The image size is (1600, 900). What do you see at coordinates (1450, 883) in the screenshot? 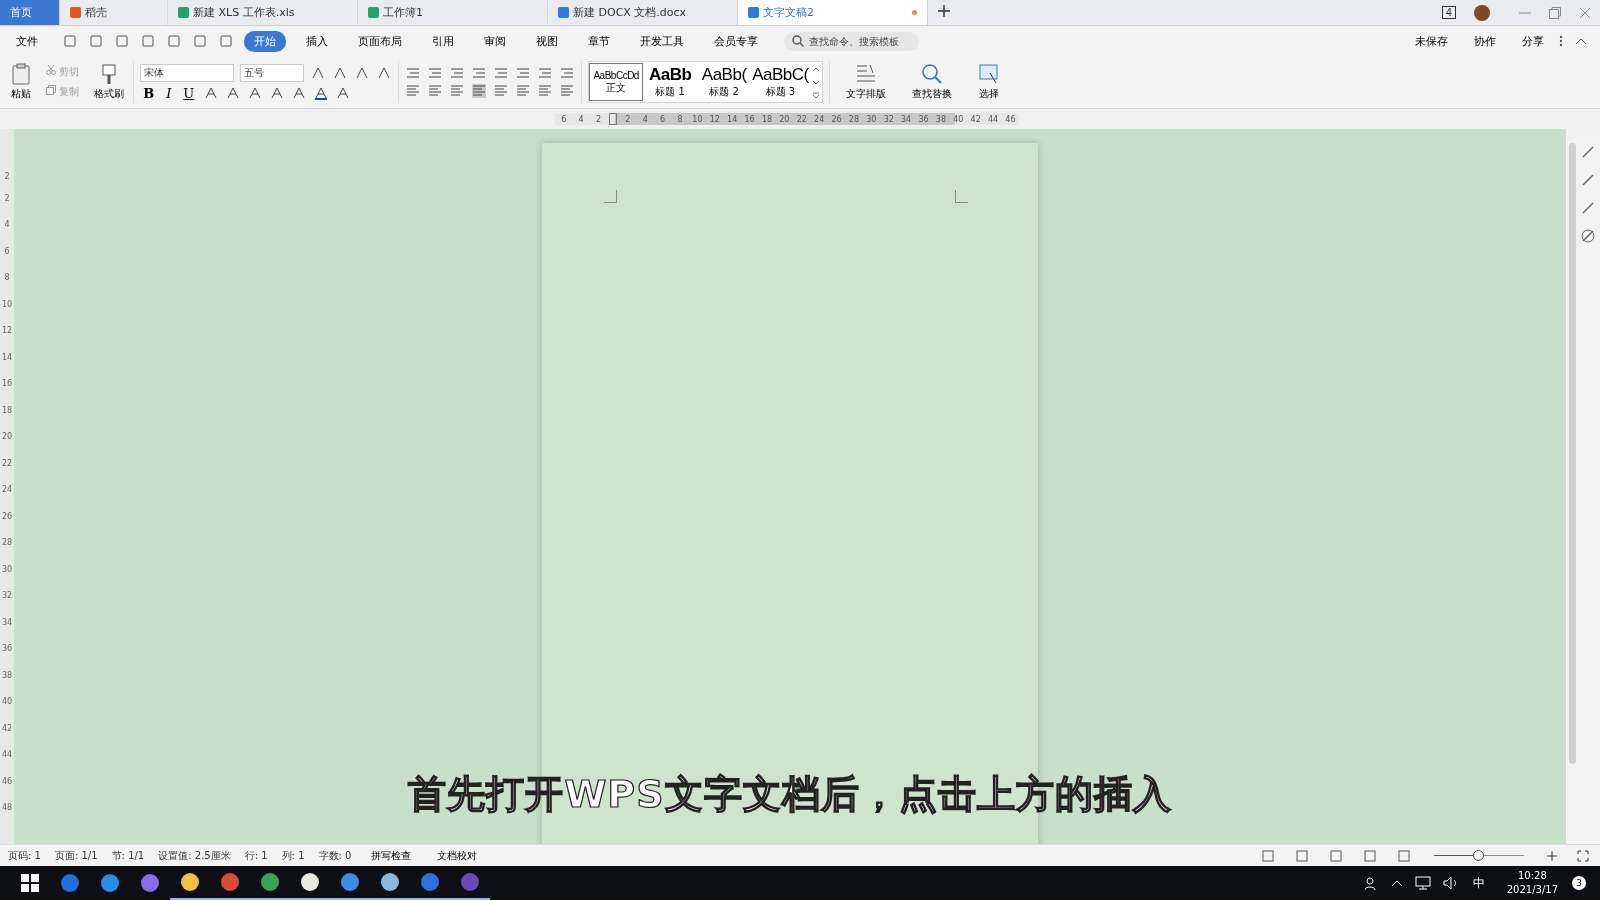
I see `volume-icon` at bounding box center [1450, 883].